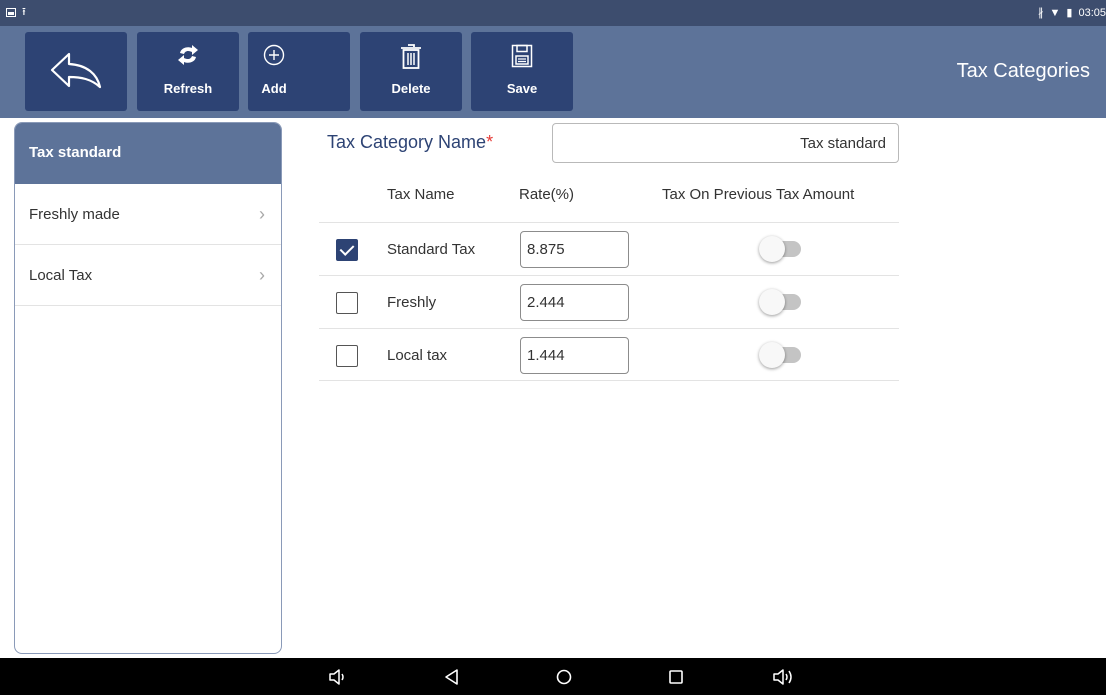 The width and height of the screenshot is (1106, 695). I want to click on volume-down-icon, so click(339, 677).